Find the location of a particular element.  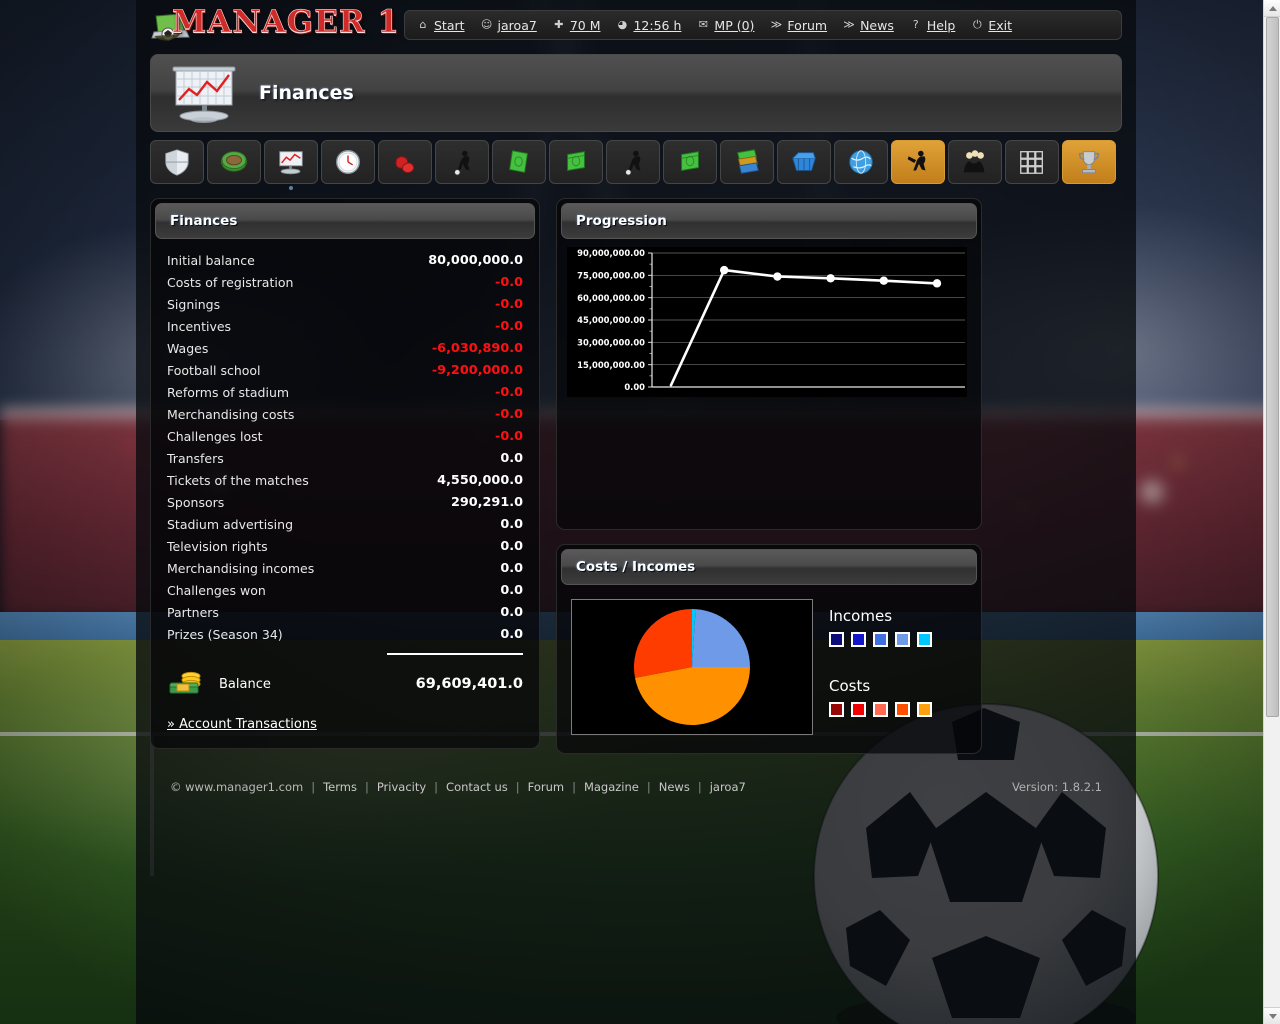

colored-cards-icon is located at coordinates (748, 161).